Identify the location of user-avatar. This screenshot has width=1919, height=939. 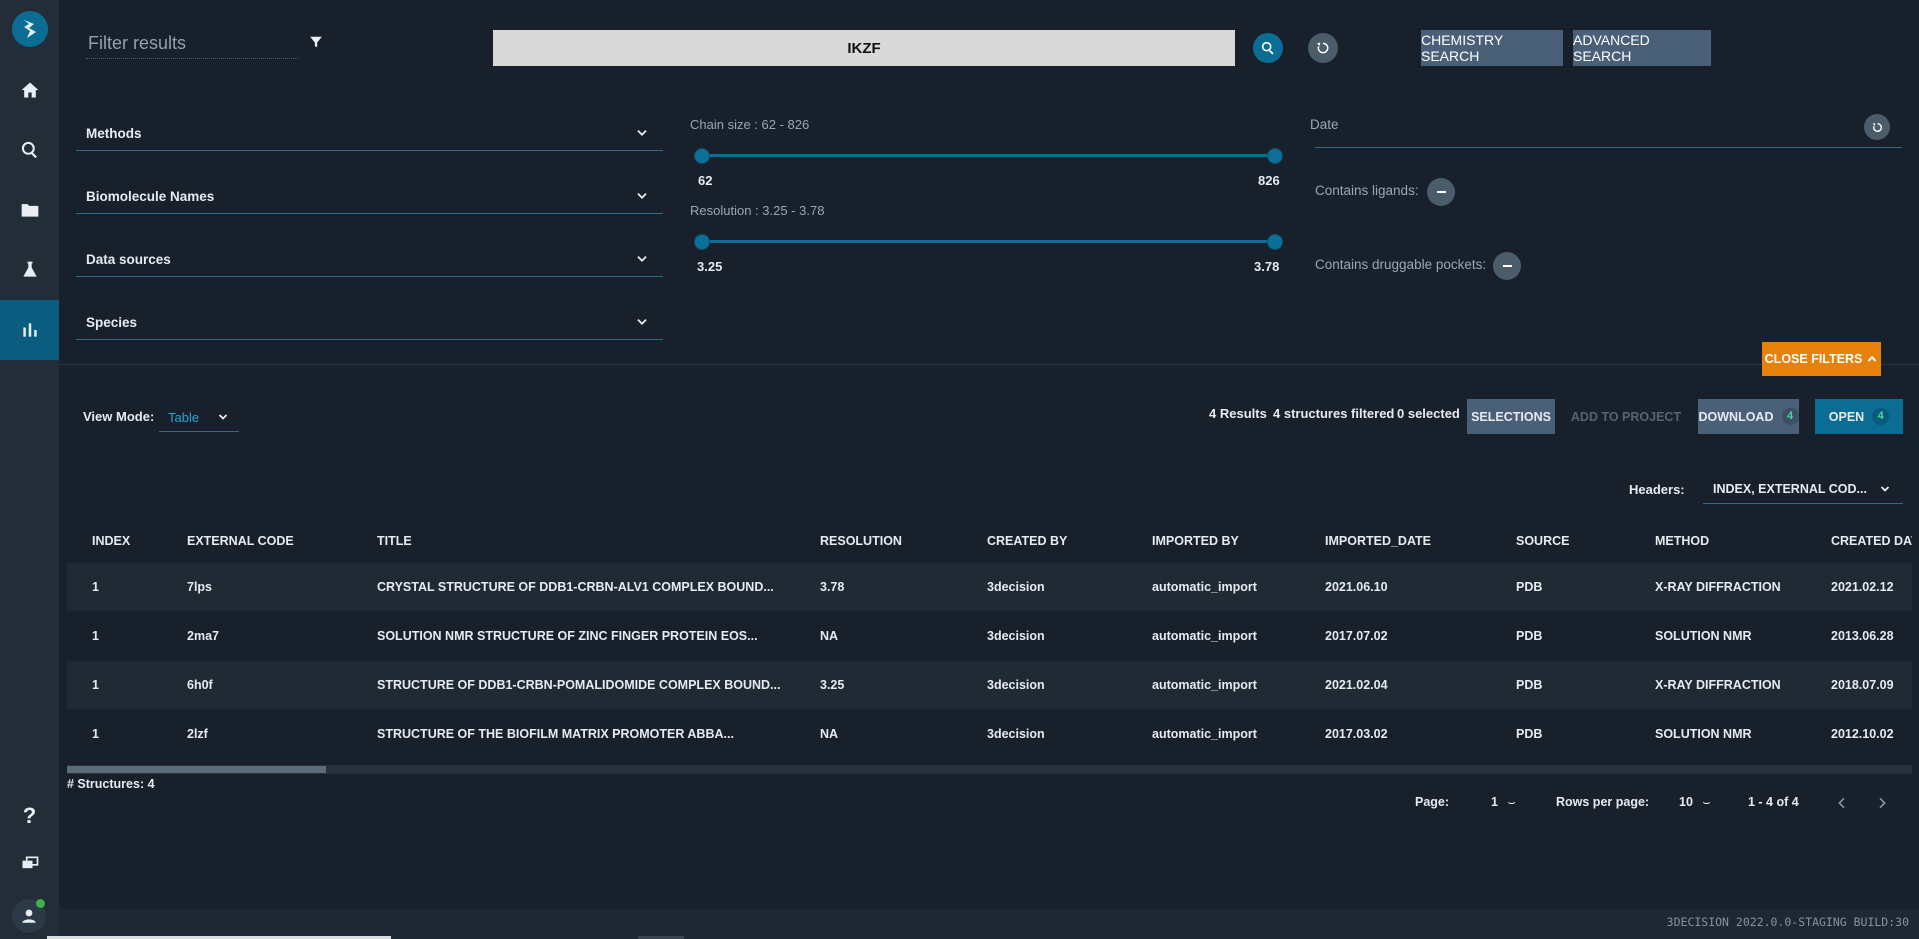
(29, 916).